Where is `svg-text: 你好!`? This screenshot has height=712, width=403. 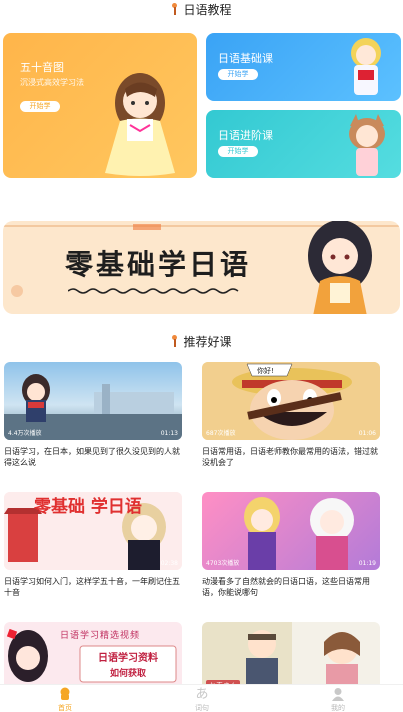
svg-text: 你好! is located at coordinates (265, 370).